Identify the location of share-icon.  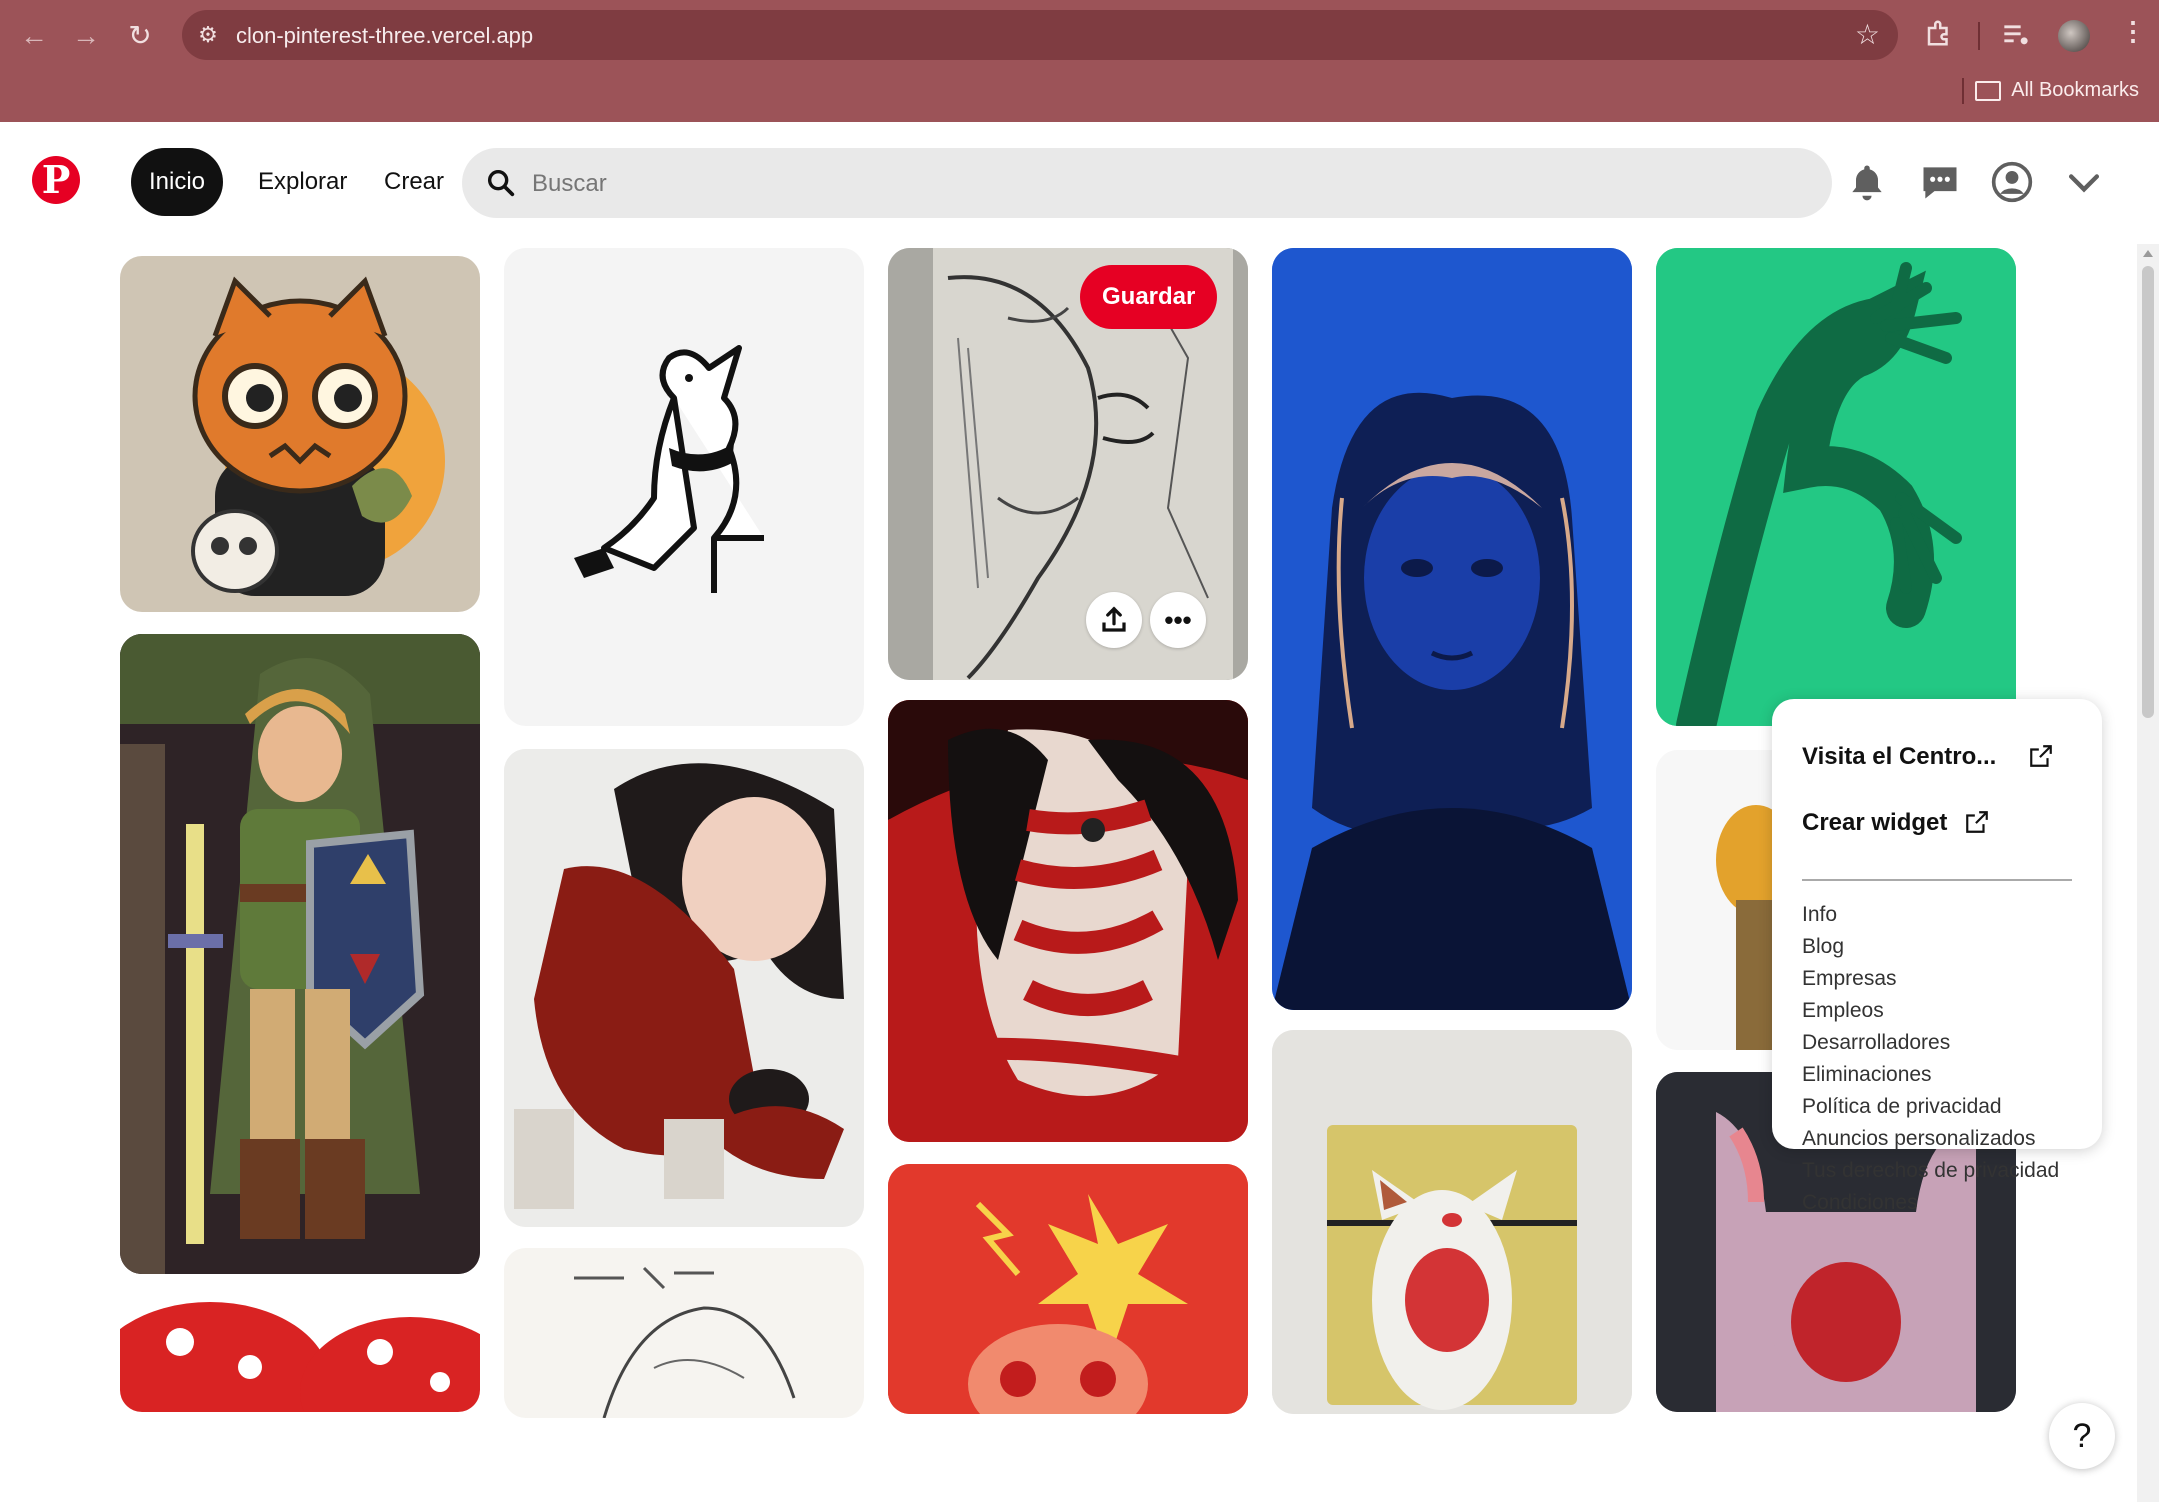
(1114, 619).